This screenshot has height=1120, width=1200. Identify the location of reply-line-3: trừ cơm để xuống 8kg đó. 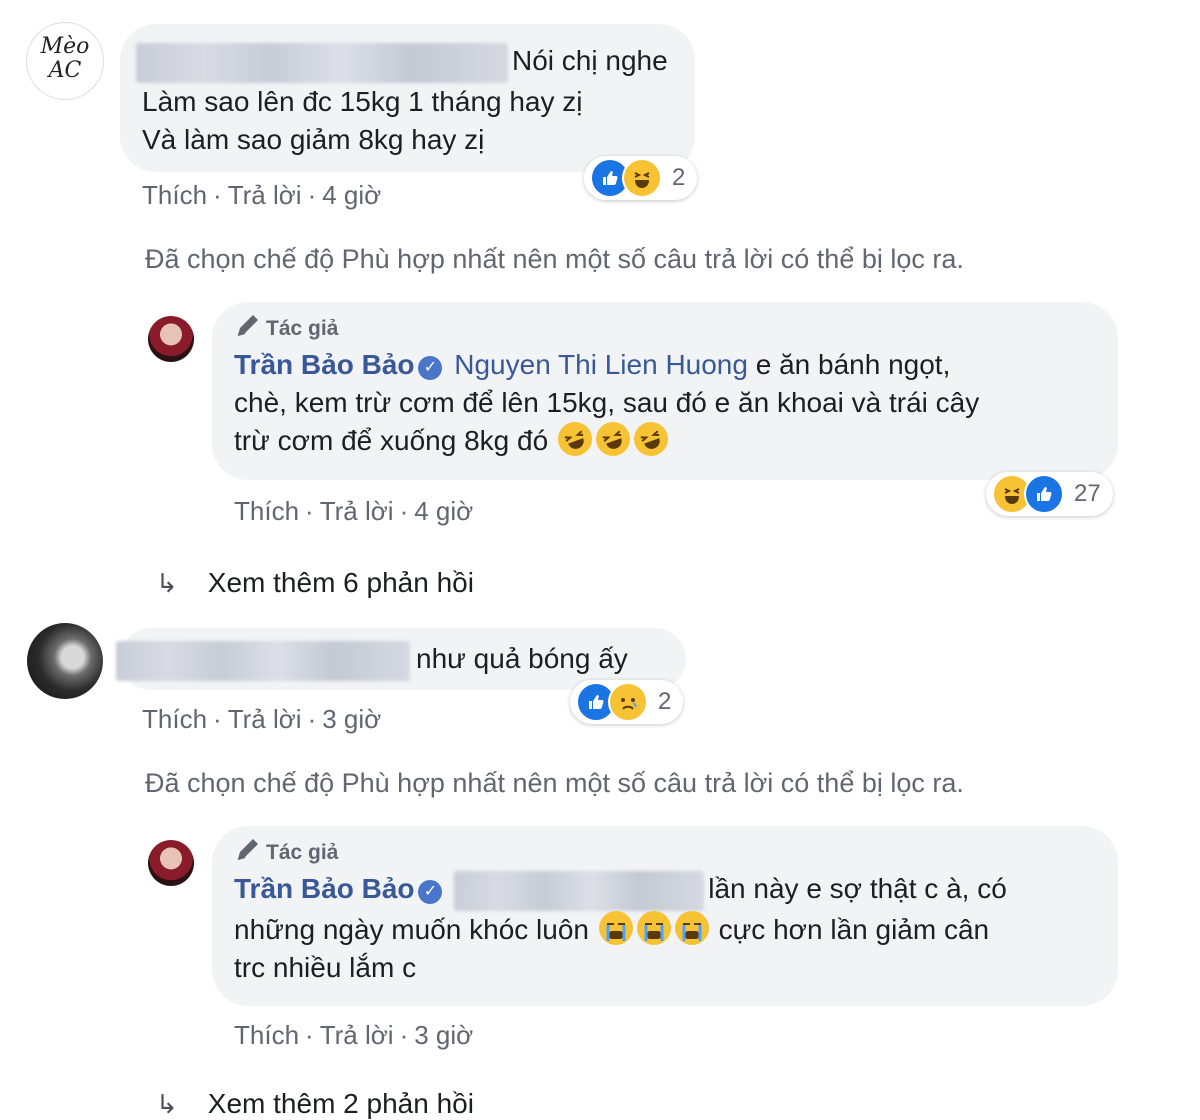
(665, 439).